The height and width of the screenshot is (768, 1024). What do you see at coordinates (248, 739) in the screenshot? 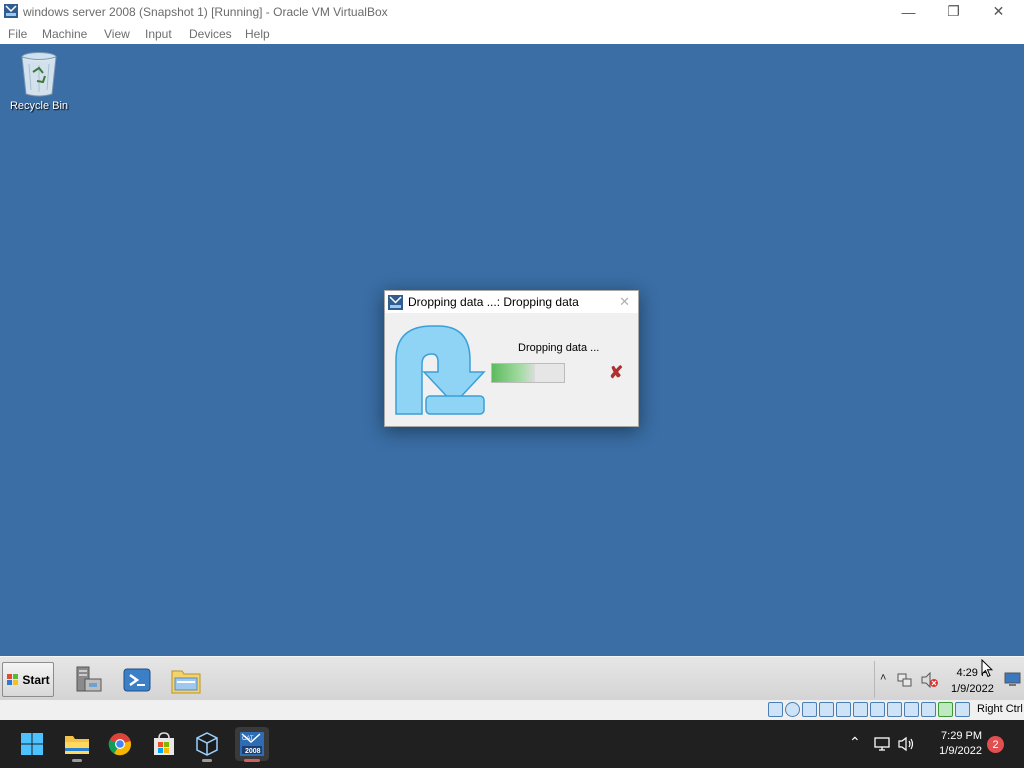
I see `vm-badge-top-text: CAT` at bounding box center [248, 739].